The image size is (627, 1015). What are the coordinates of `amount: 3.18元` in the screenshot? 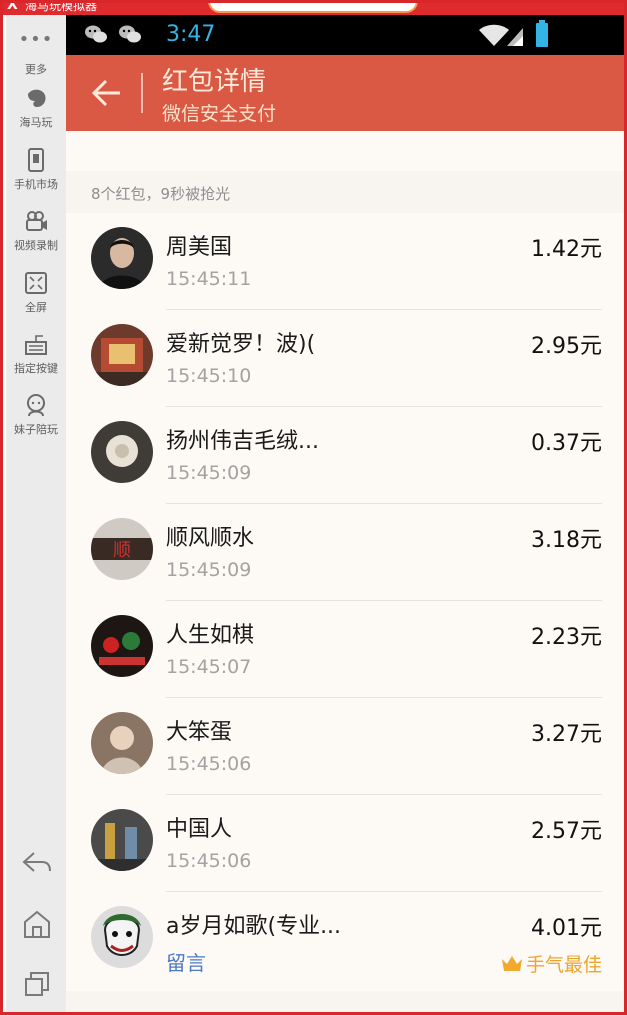 It's located at (566, 540).